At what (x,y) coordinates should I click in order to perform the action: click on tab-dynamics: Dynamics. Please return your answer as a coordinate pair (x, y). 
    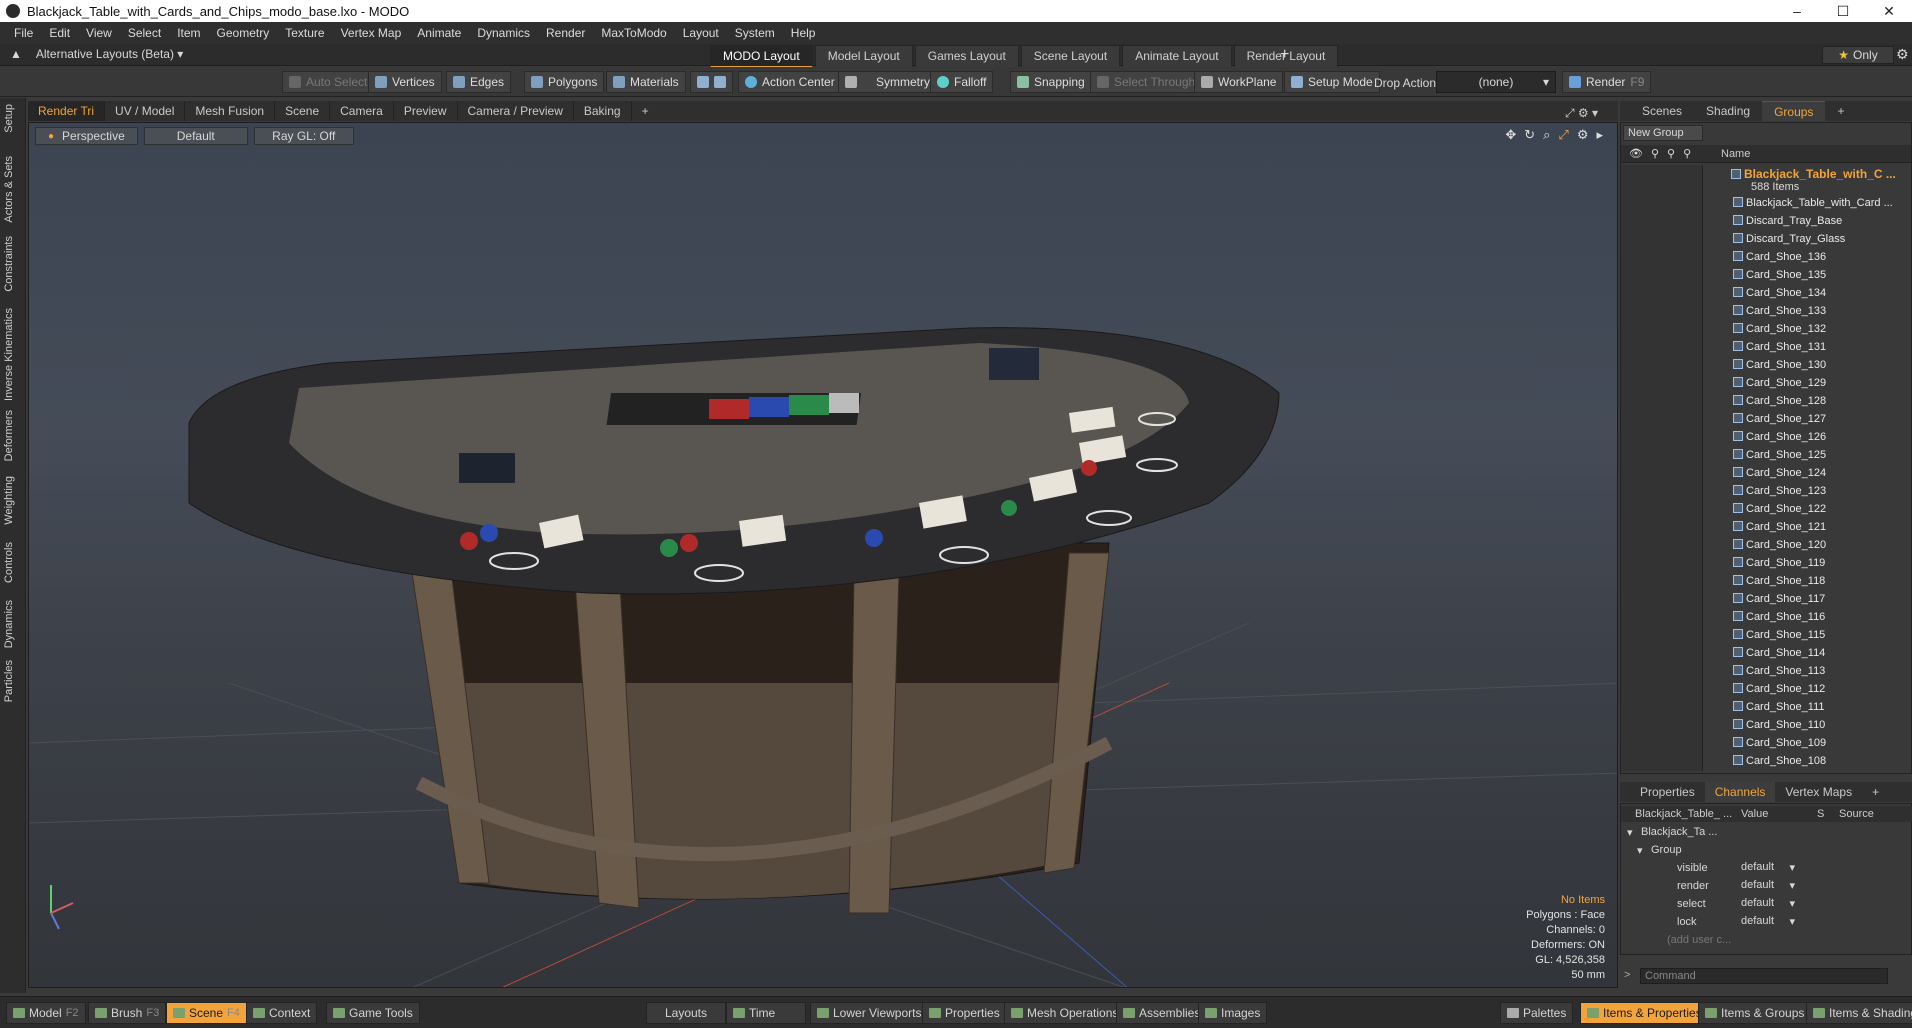
    Looking at the image, I should click on (9, 624).